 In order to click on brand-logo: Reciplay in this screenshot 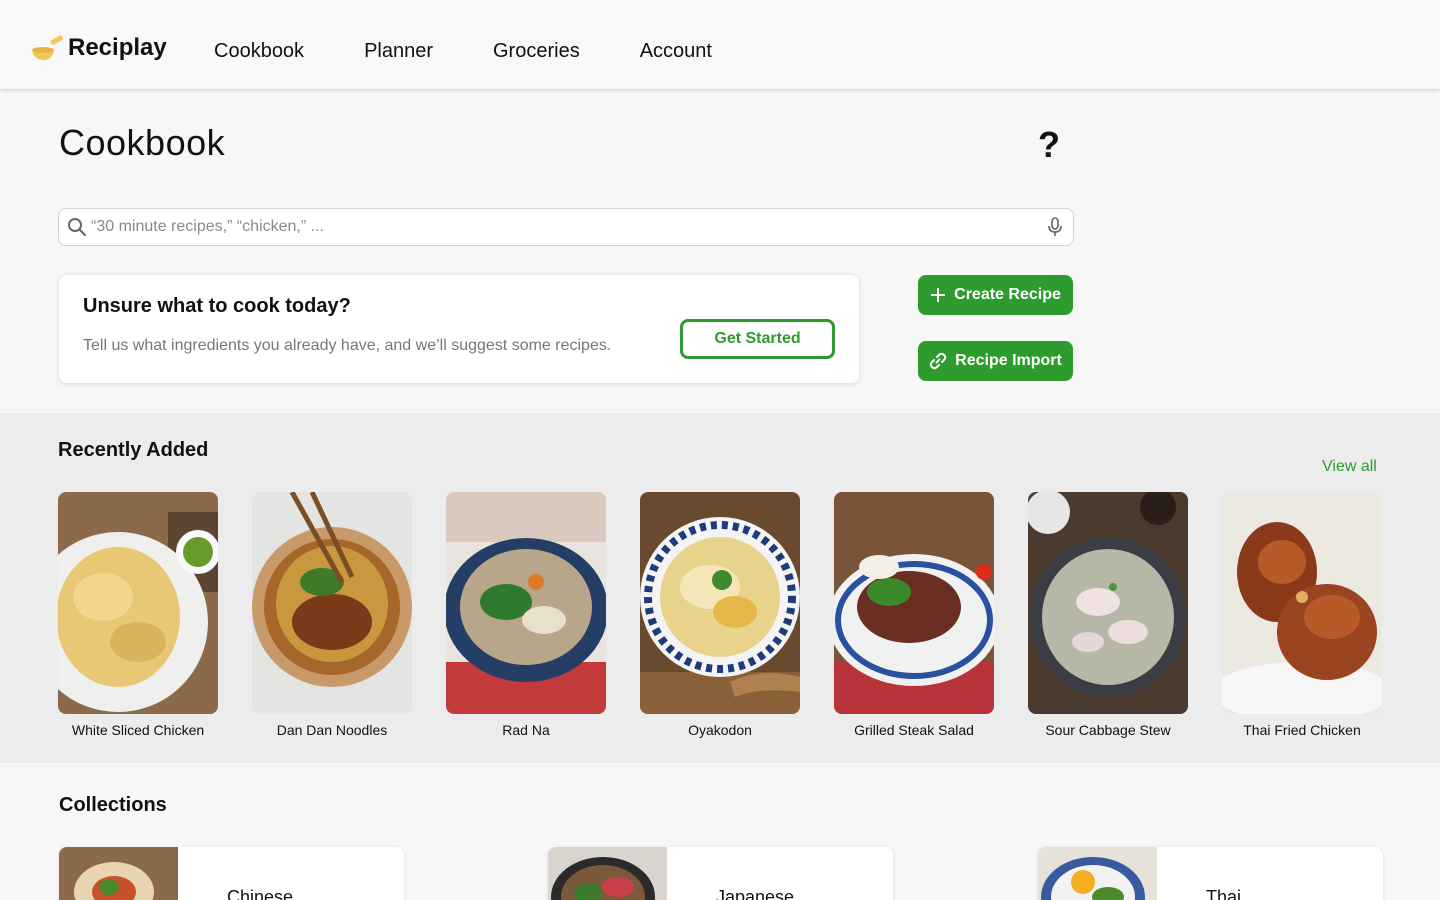, I will do `click(98, 48)`.